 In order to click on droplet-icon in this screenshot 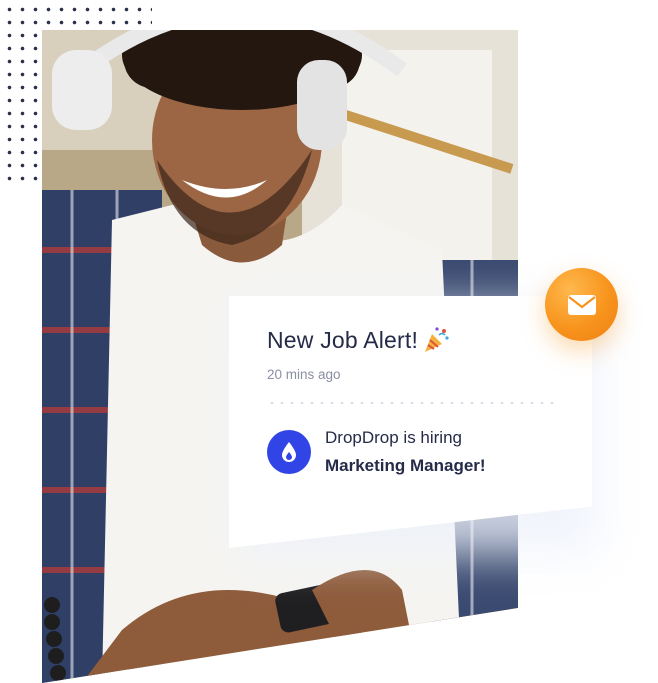, I will do `click(289, 452)`.